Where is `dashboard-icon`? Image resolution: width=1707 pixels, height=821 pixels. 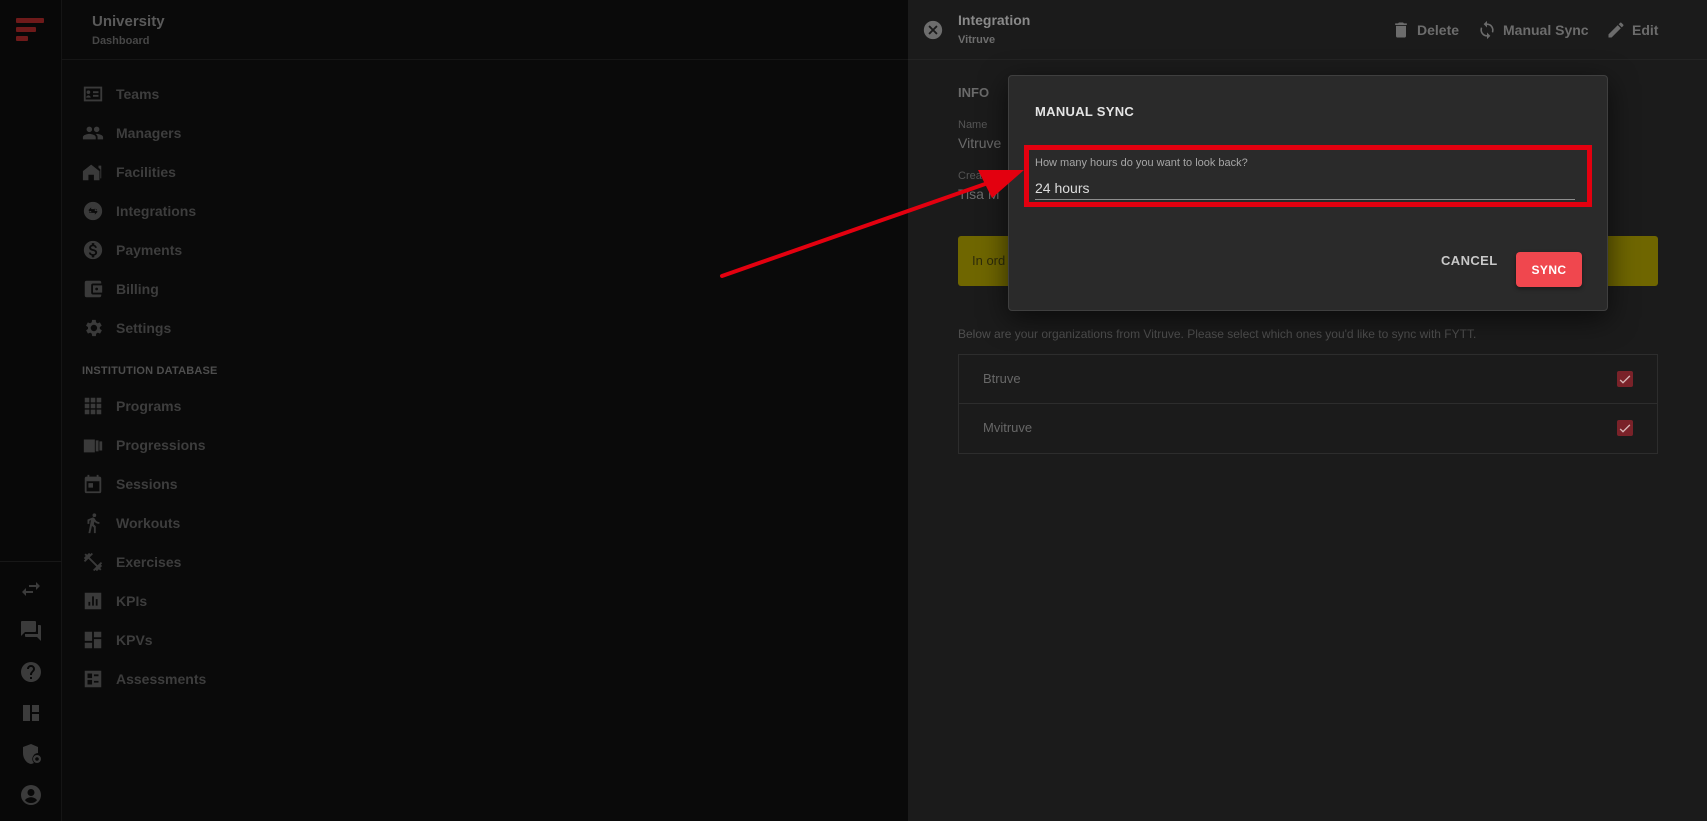 dashboard-icon is located at coordinates (93, 640).